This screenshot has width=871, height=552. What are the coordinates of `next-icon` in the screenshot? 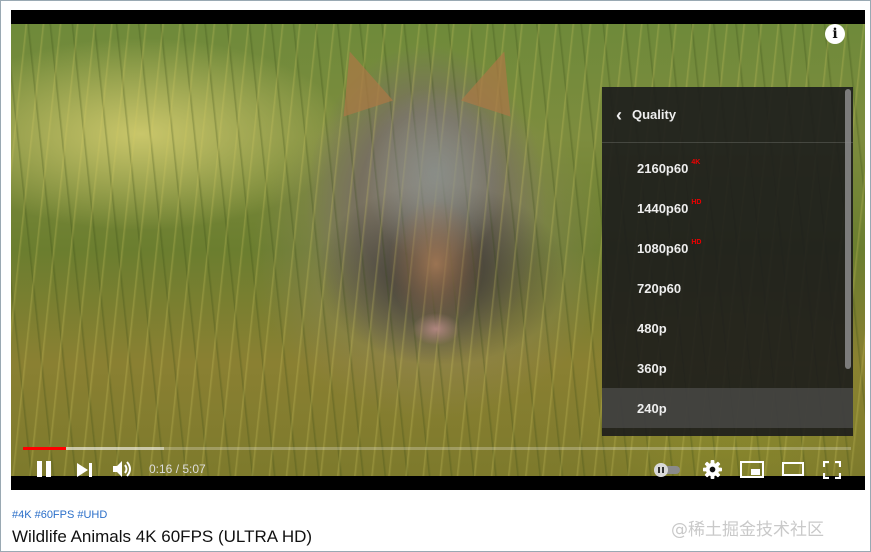 It's located at (85, 470).